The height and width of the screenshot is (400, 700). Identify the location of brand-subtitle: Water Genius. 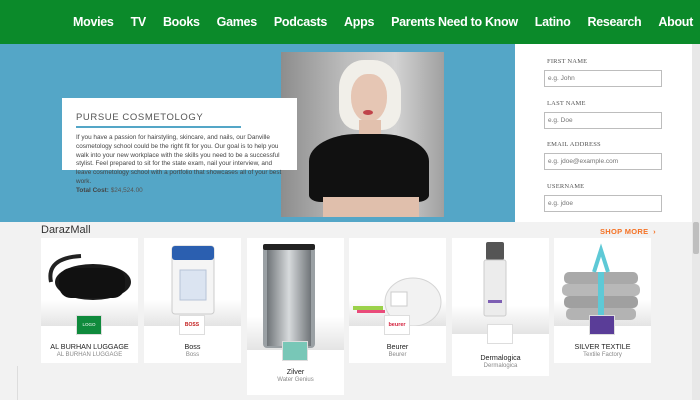
(295, 380).